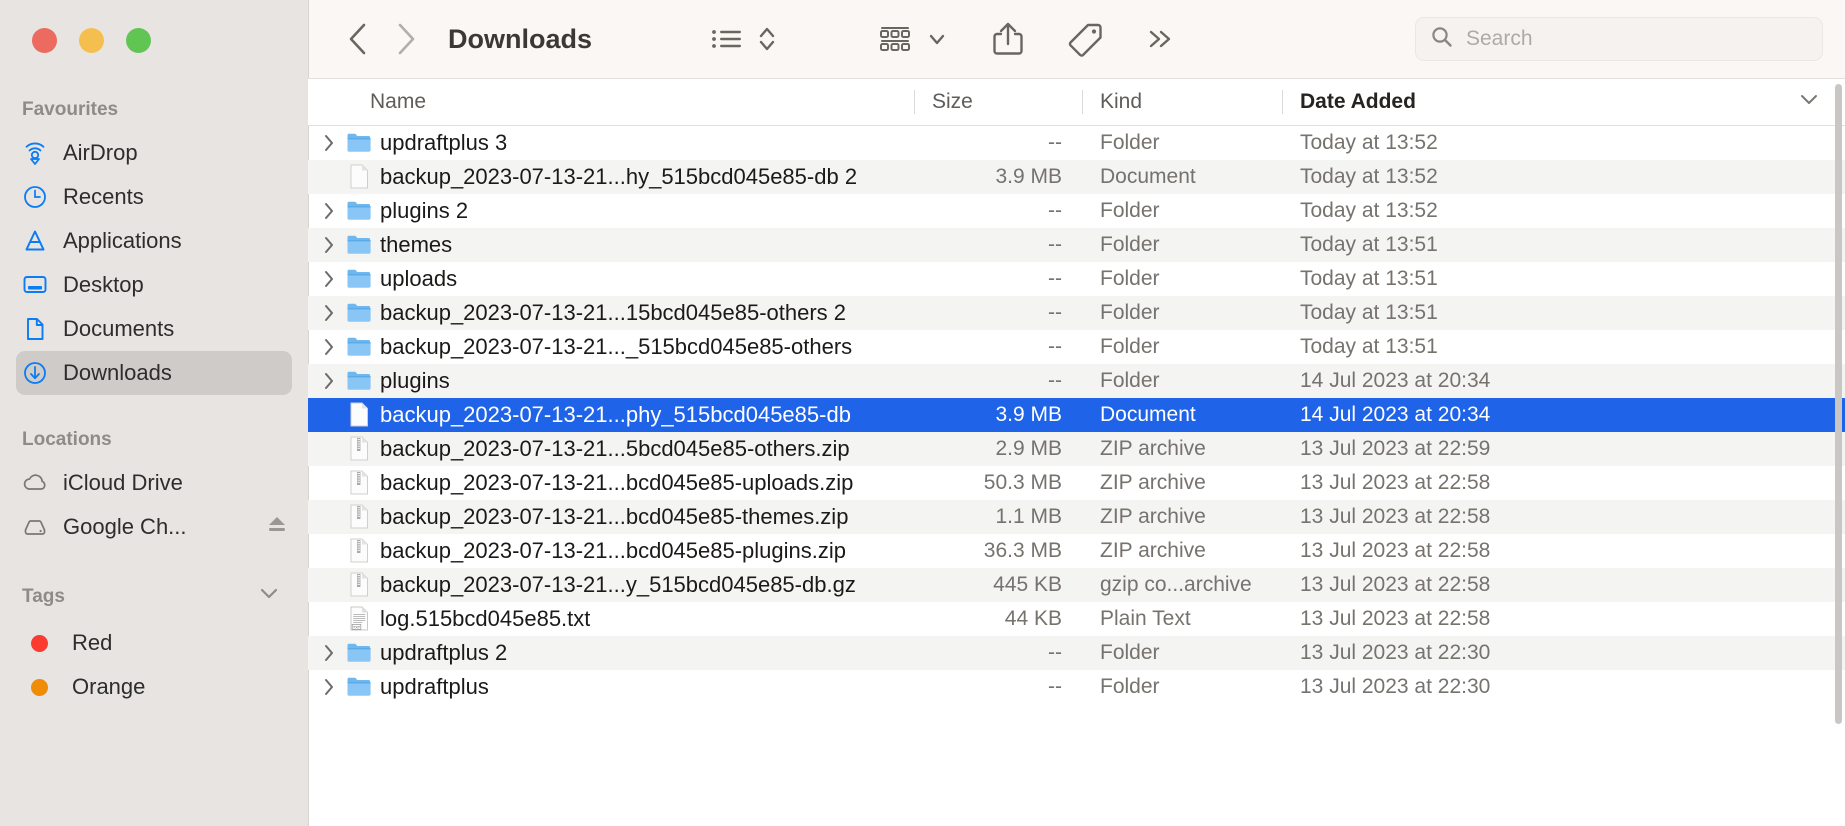 This screenshot has height=826, width=1845. Describe the element at coordinates (1838, 404) in the screenshot. I see `vertical-scrollbar` at that location.